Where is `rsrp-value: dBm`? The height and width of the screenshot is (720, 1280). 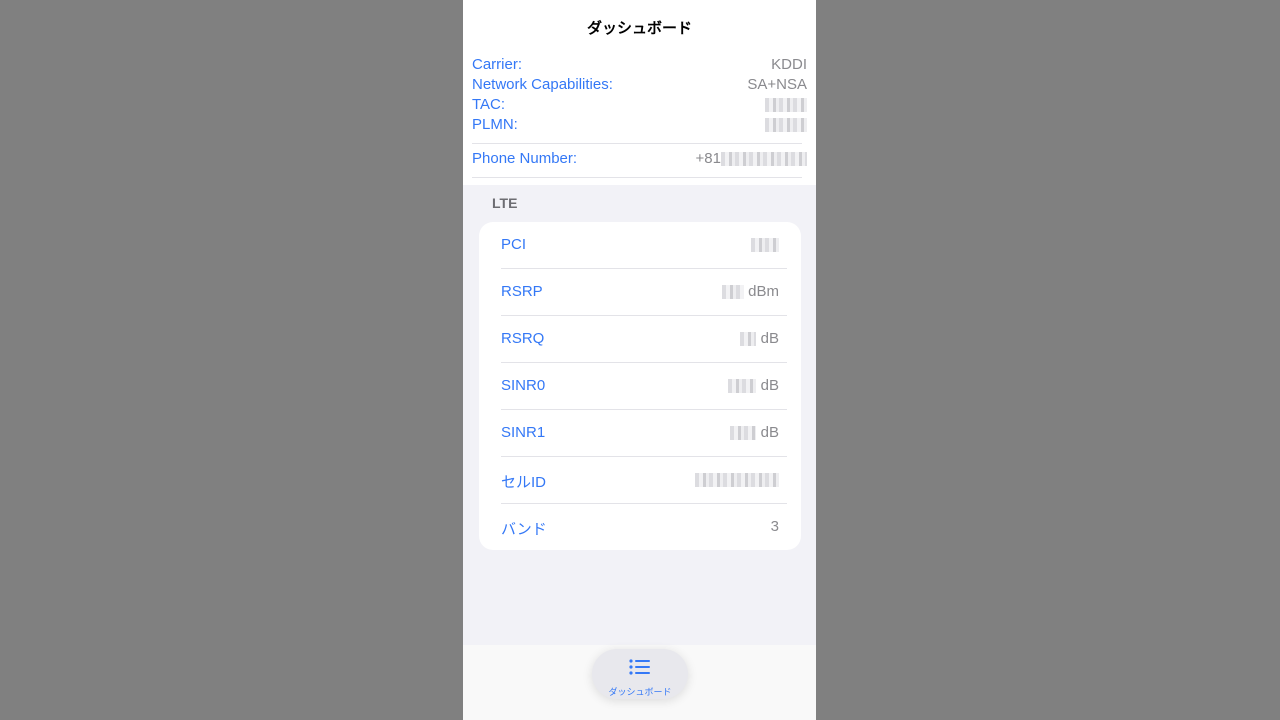
rsrp-value: dBm is located at coordinates (750, 291).